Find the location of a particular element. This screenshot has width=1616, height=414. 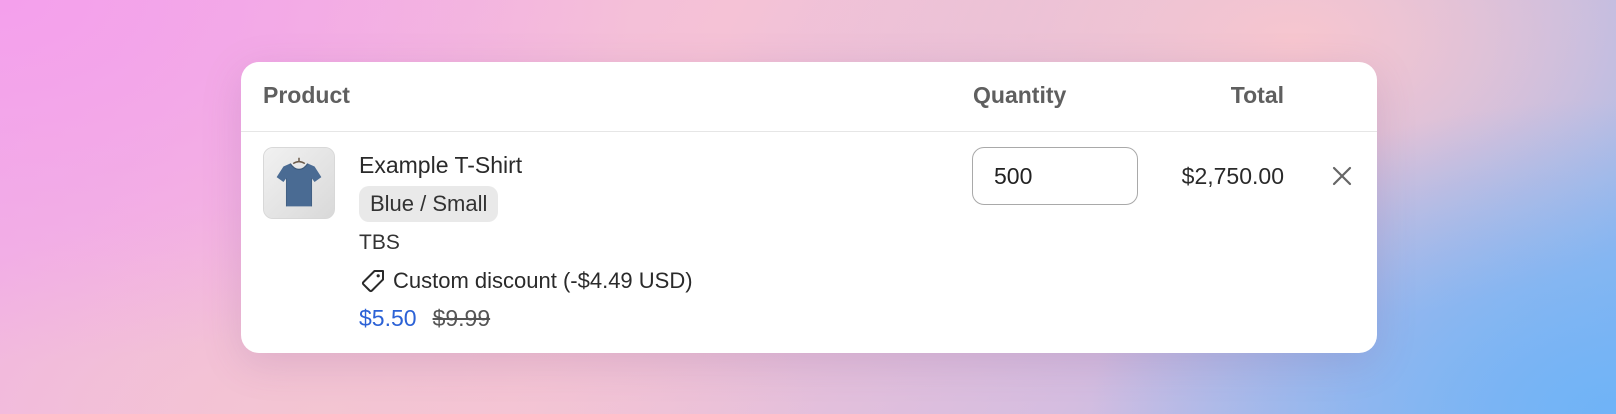

variant-badge: Blue / Small is located at coordinates (429, 204).